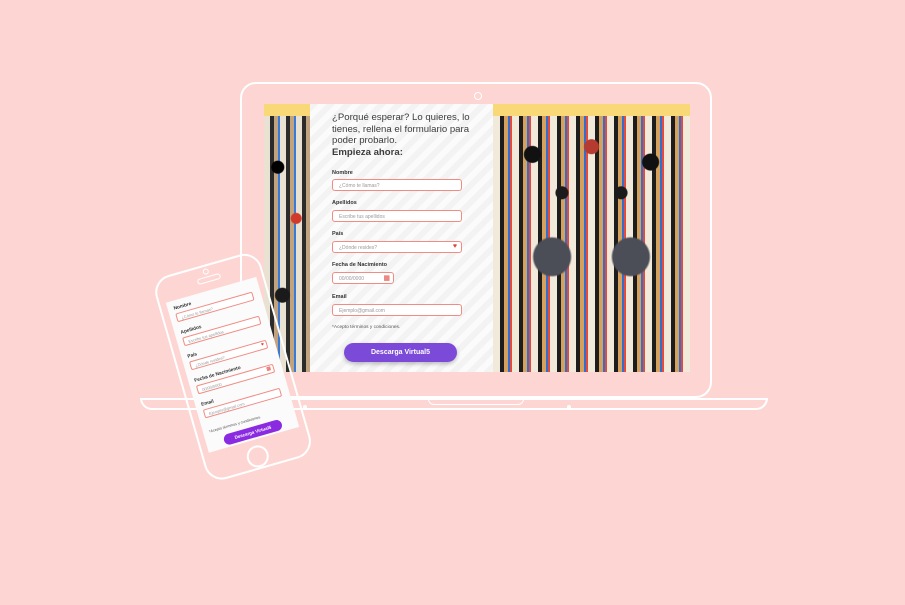  I want to click on surname-field: Escribe tus apellidos, so click(397, 216).